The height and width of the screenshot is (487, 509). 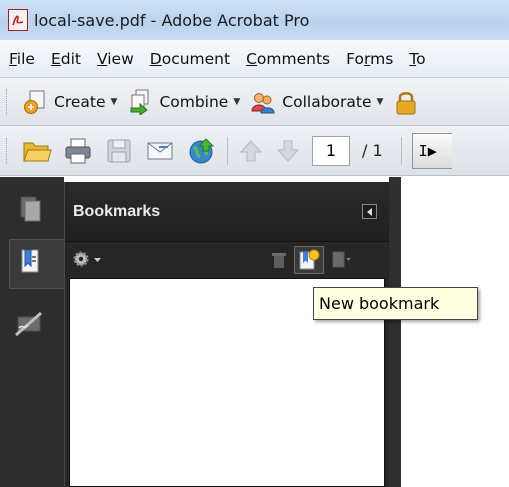 I want to click on email-envelope-icon, so click(x=160, y=151).